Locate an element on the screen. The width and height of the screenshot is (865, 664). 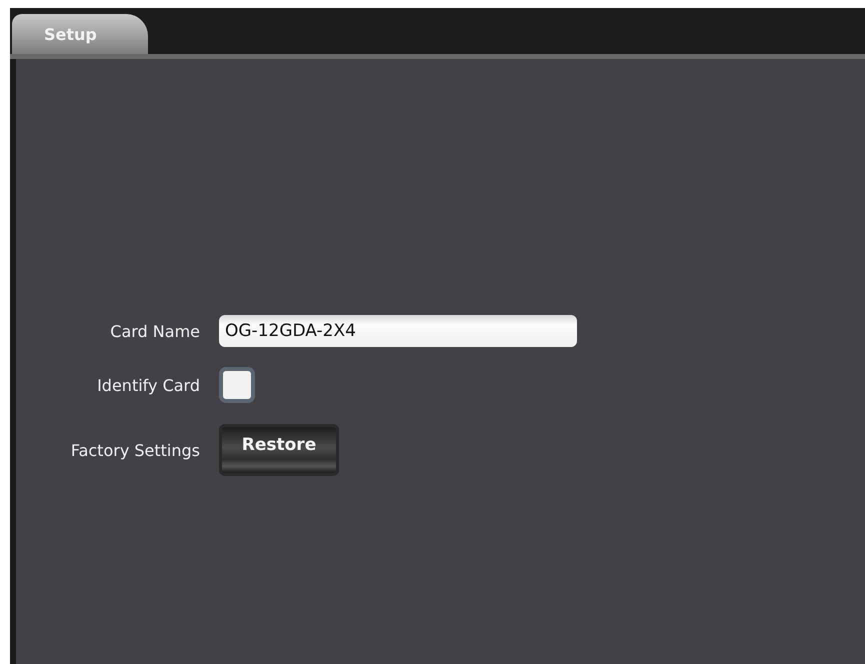
checkbox is located at coordinates (237, 385).